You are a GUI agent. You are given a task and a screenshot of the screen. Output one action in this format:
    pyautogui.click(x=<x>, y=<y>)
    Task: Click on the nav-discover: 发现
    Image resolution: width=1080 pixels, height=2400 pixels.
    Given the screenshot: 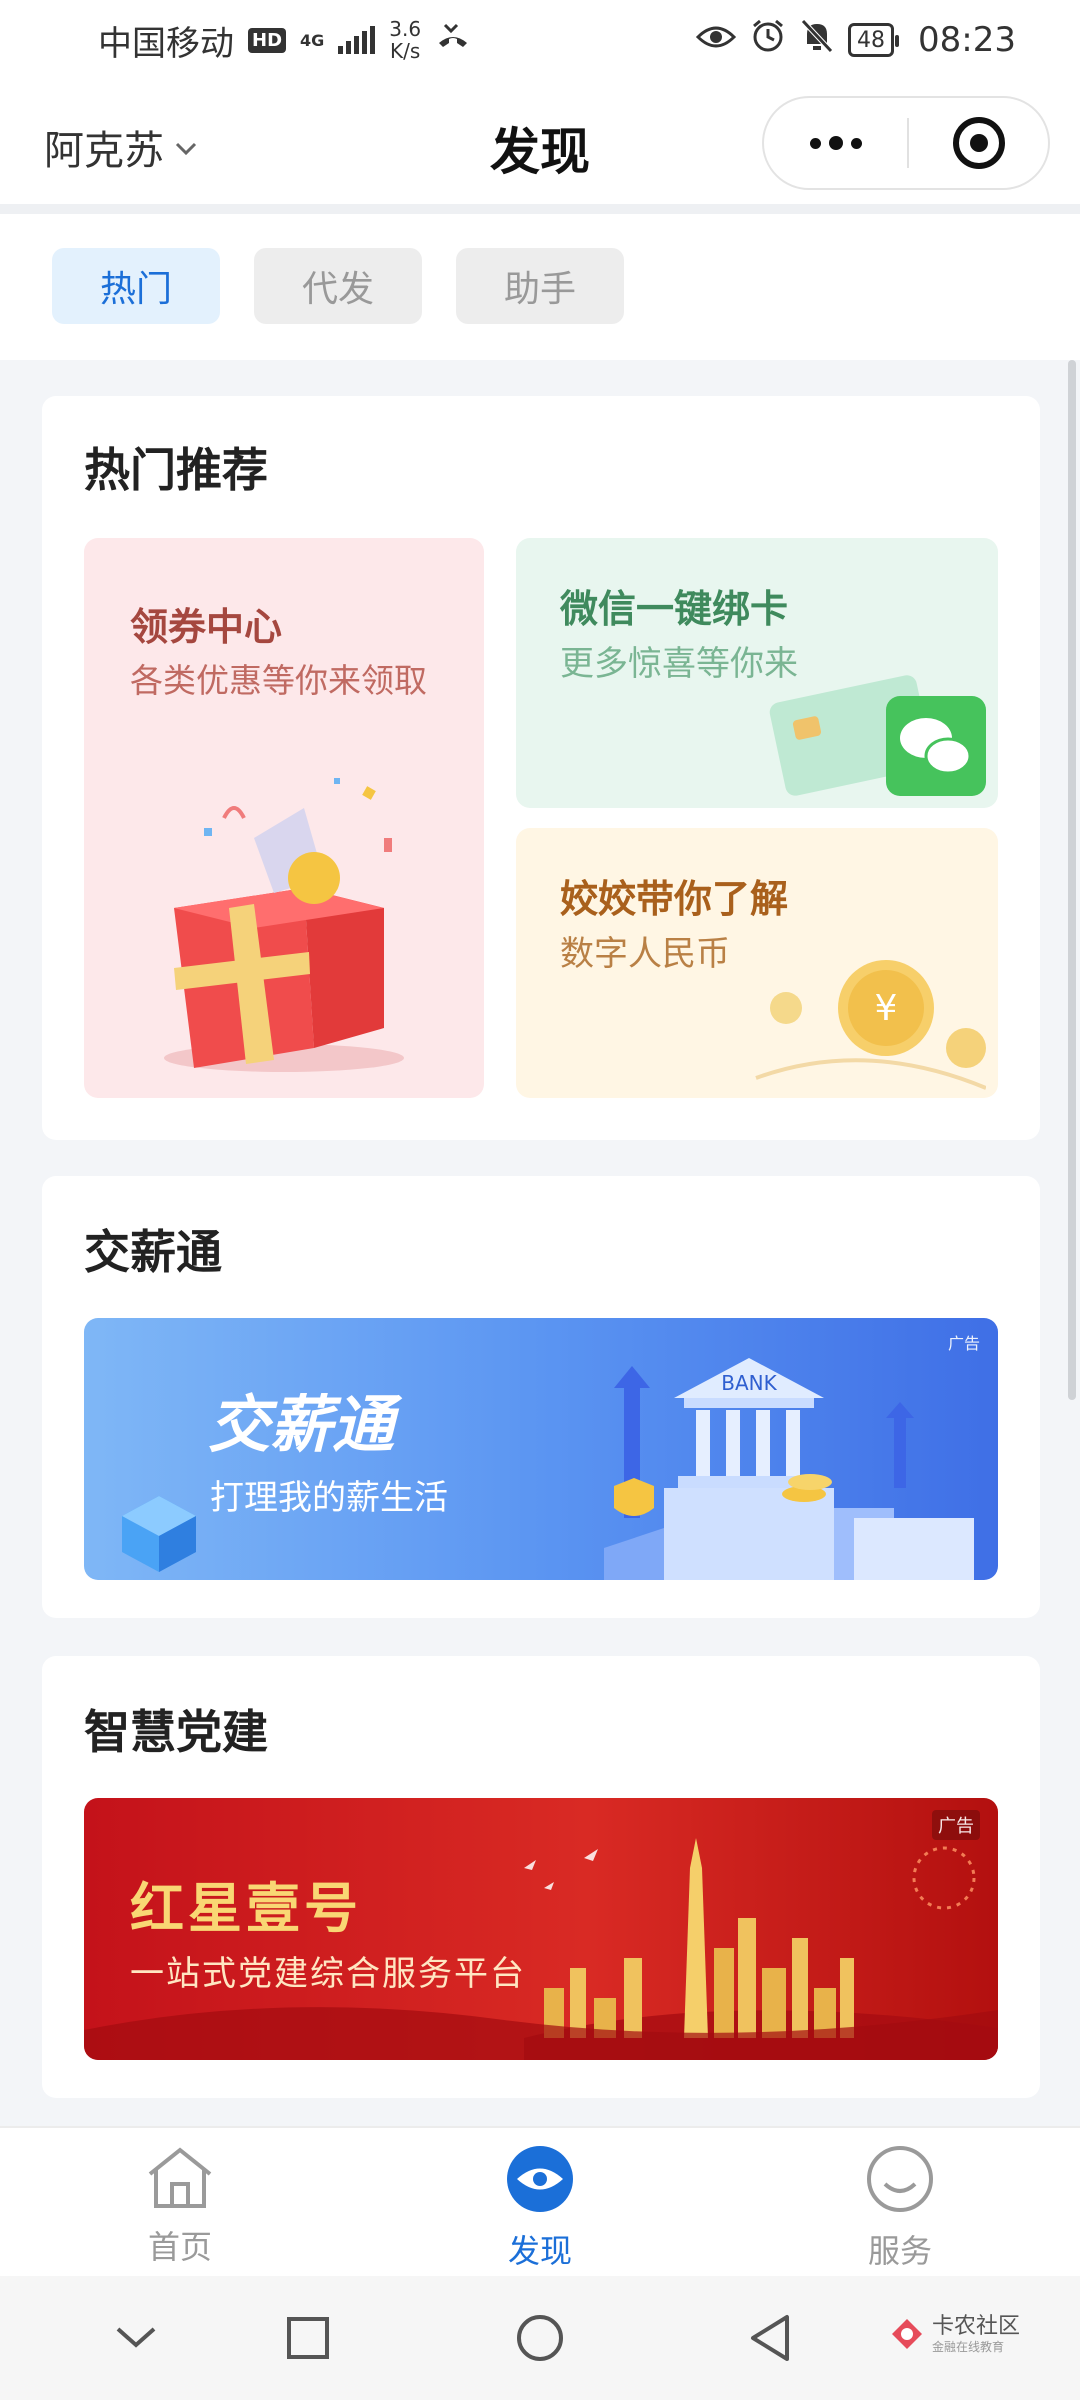 What is the action you would take?
    pyautogui.click(x=540, y=2207)
    